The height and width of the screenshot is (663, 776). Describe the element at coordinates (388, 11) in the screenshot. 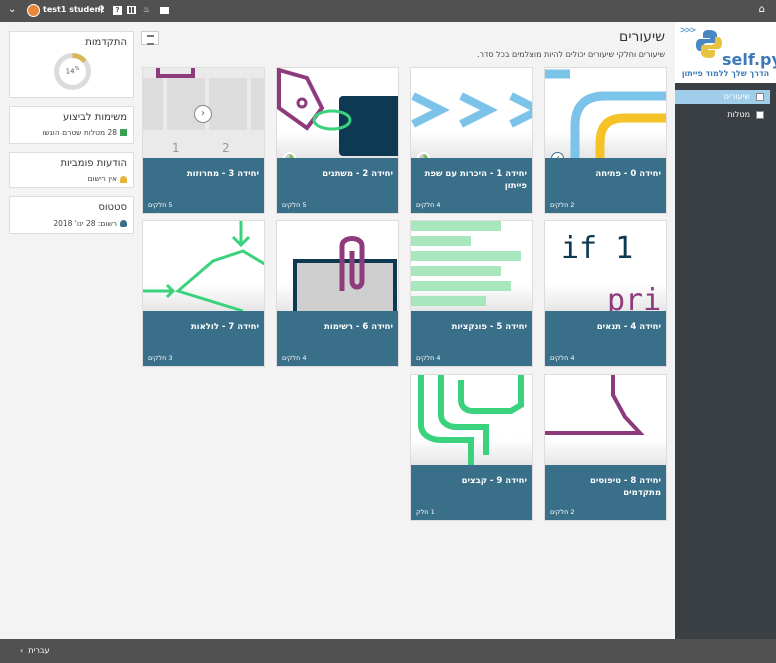

I see `top-bar: ⌄ test1 student ⚲ ? ♨ ⌂` at that location.